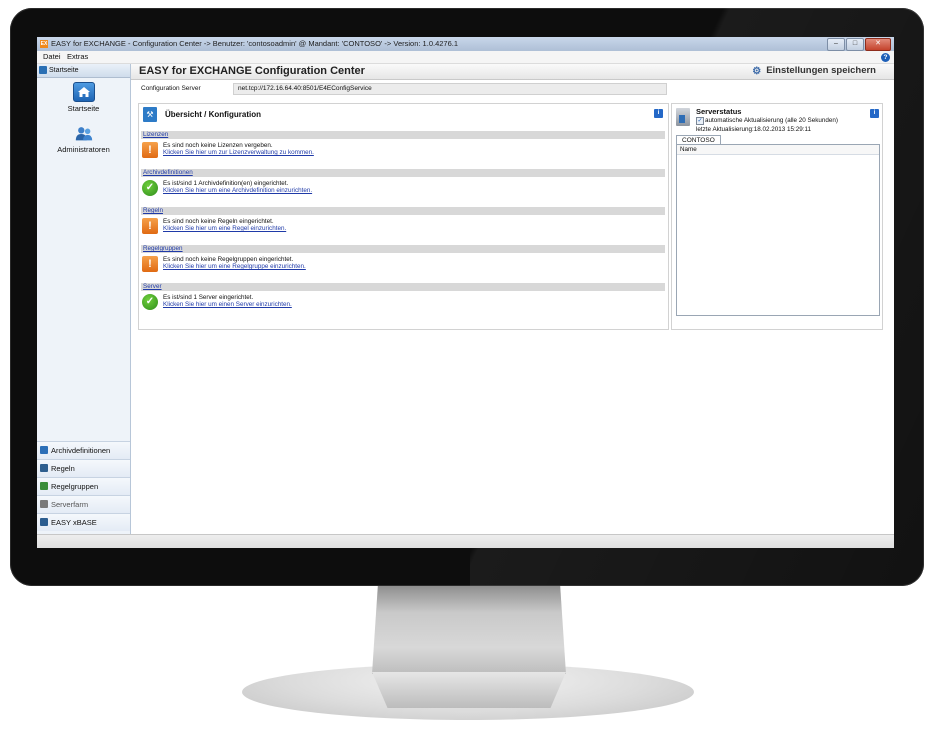 The width and height of the screenshot is (929, 729). I want to click on configuration-icon: ⚒, so click(150, 114).